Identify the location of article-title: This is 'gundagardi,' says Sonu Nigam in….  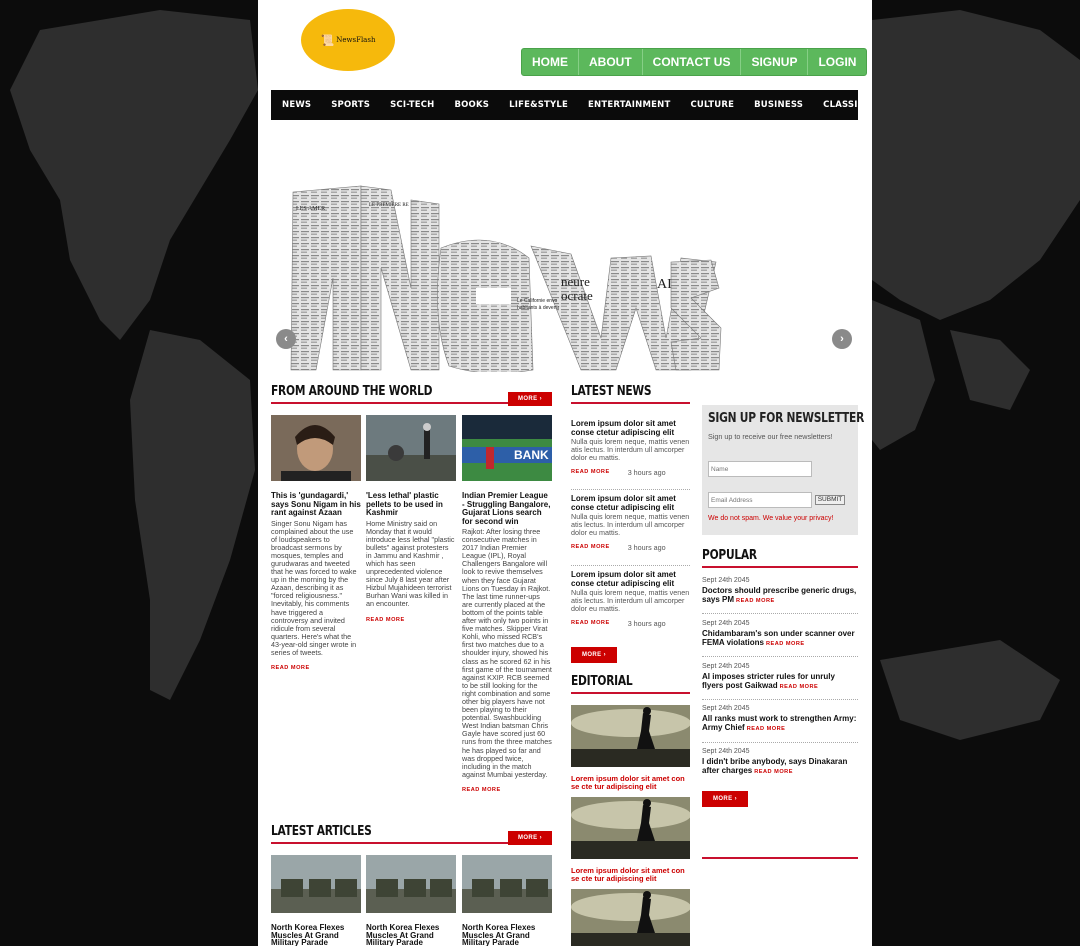
(316, 504).